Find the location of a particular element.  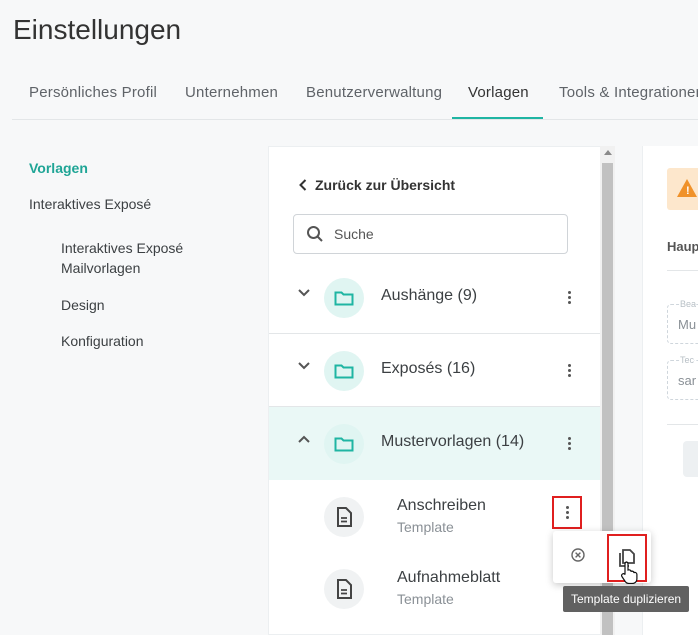

tab-unternehmen: Unternehmen is located at coordinates (231, 92).